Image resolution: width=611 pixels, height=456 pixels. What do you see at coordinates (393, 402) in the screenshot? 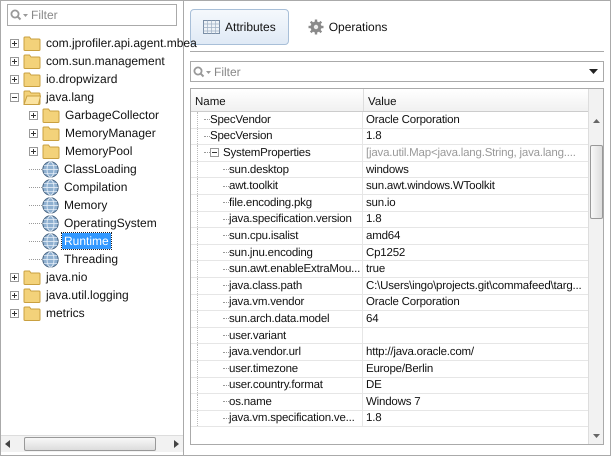
I see `table-cell: Windows 7` at bounding box center [393, 402].